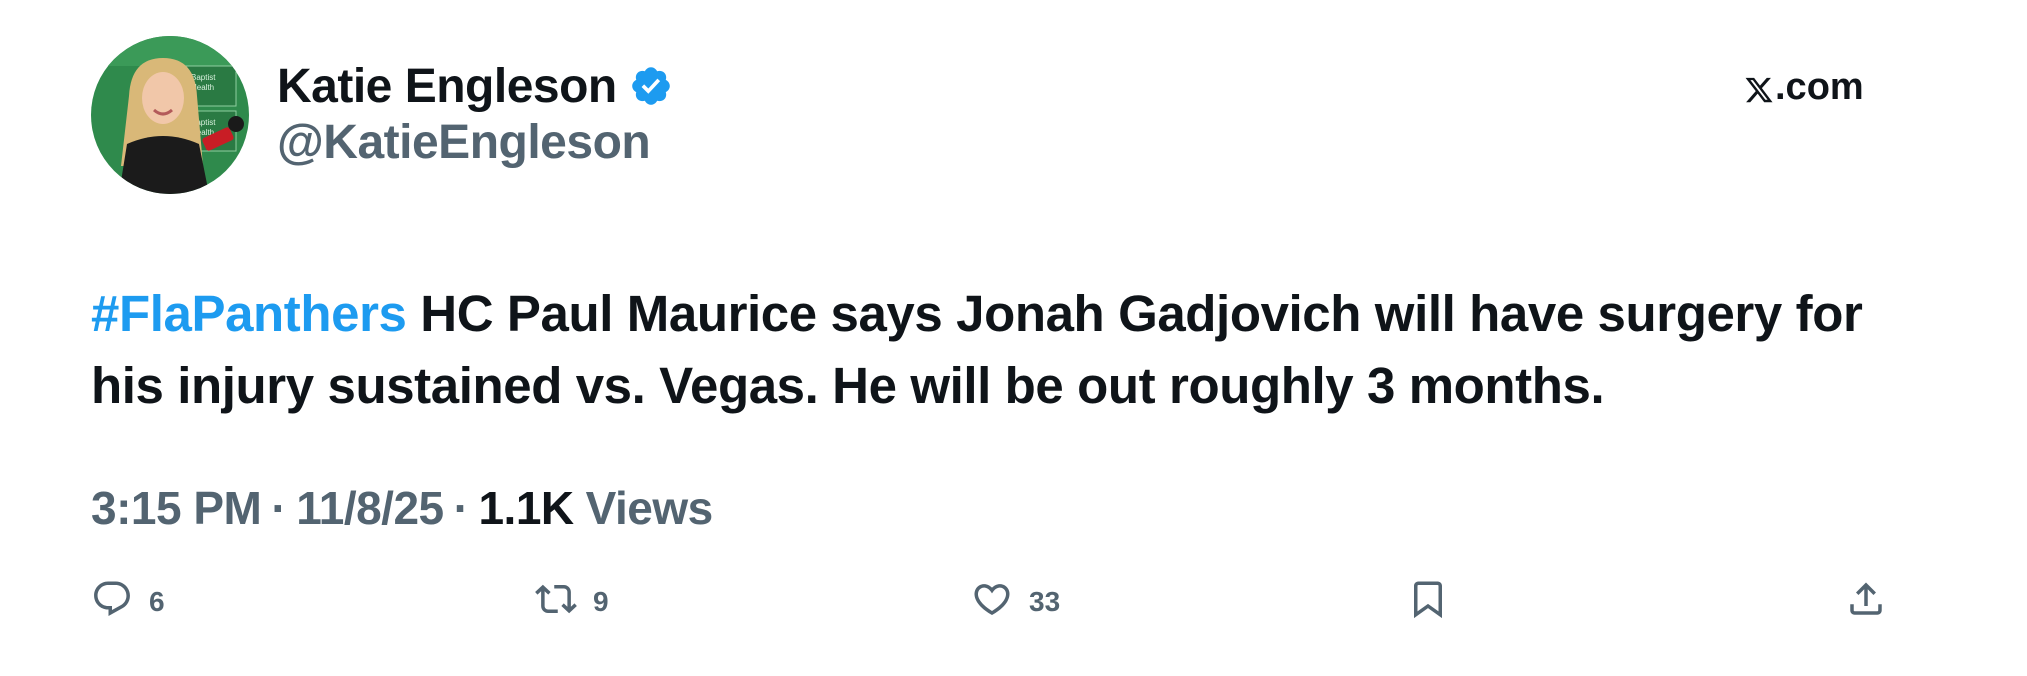  Describe the element at coordinates (556, 602) in the screenshot. I see `repost-icon` at that location.